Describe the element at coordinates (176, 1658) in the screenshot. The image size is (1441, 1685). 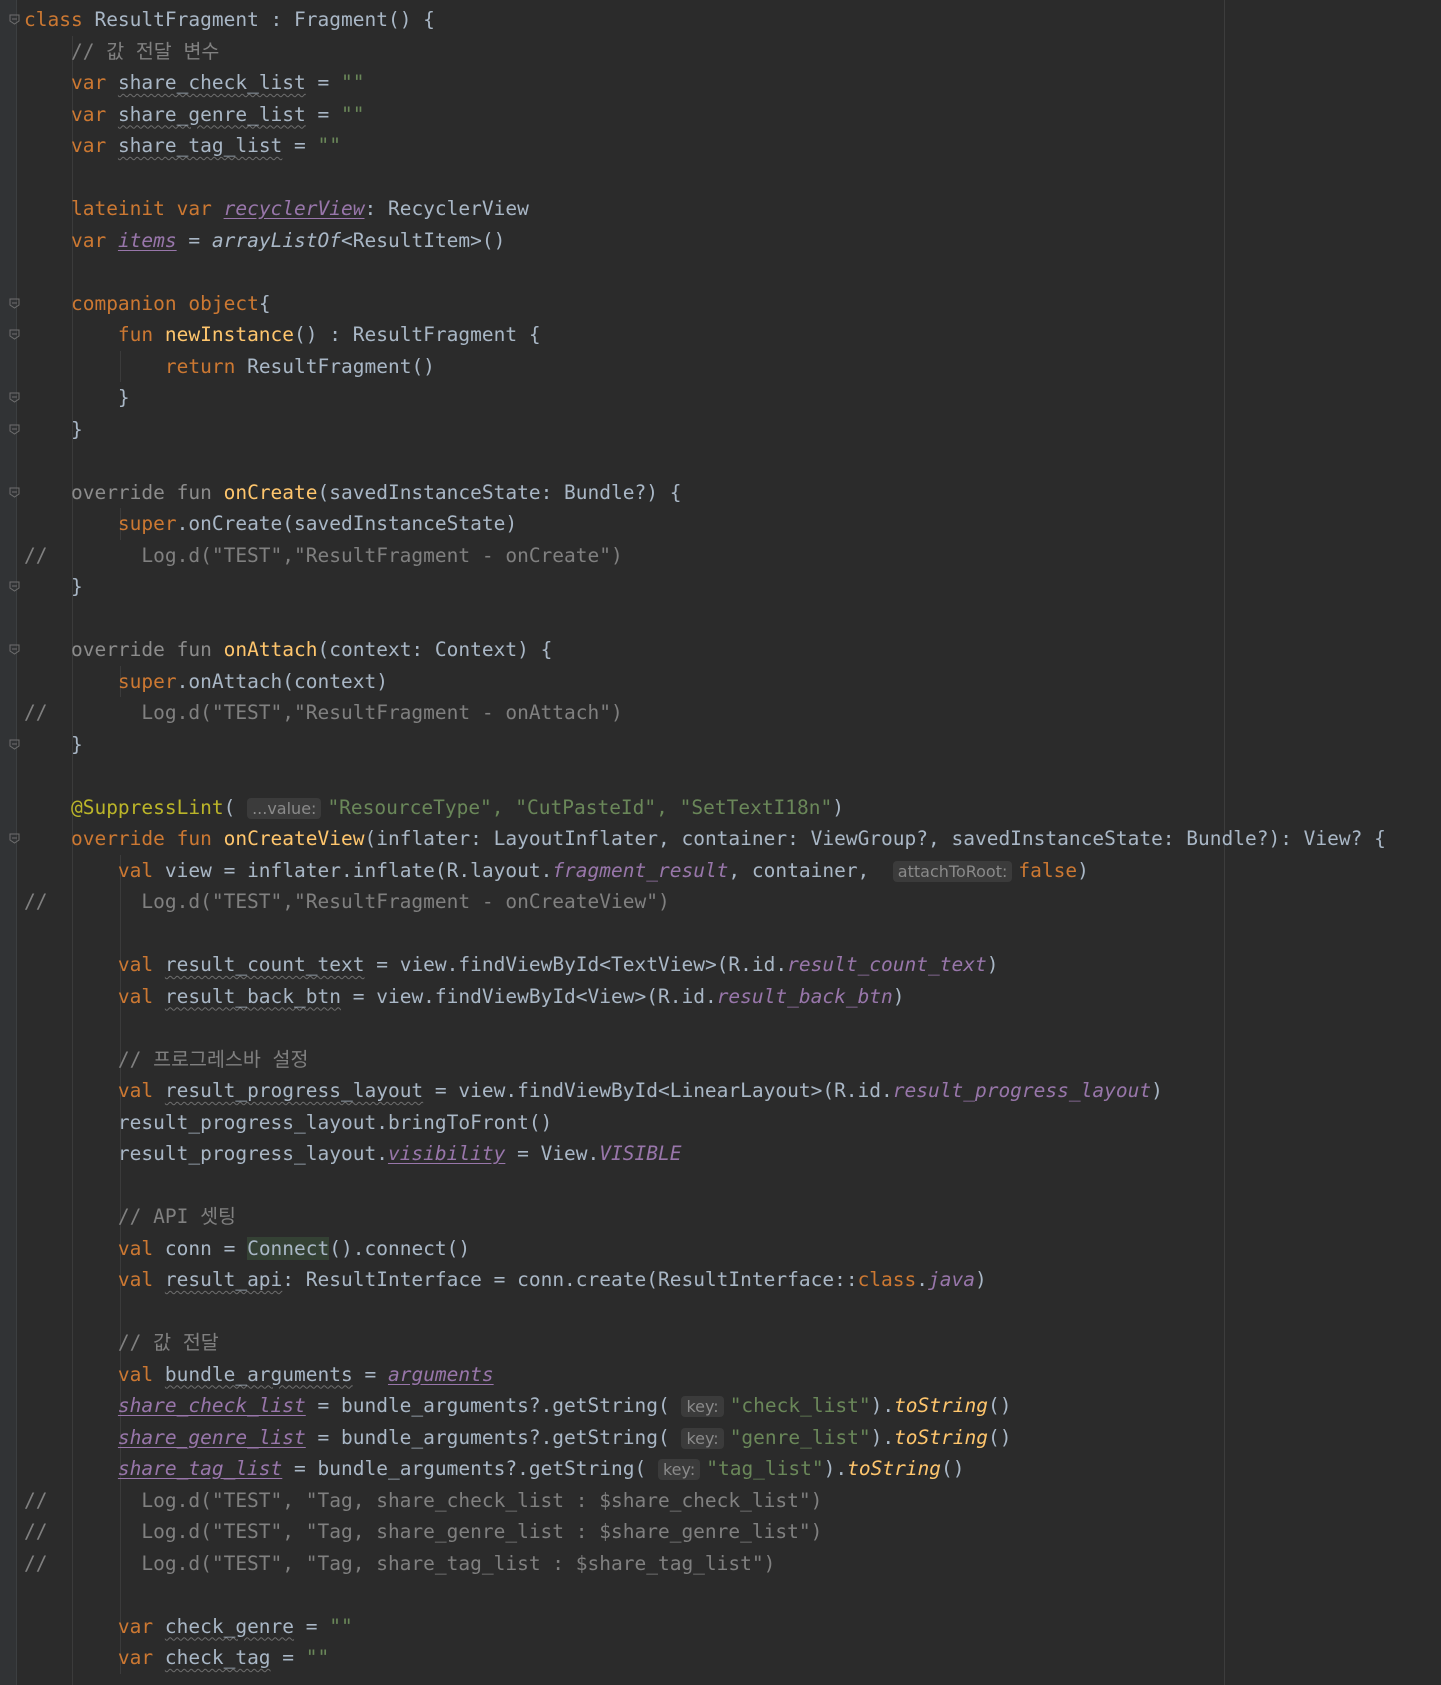
I see `code-line: var check_tag = ""` at that location.